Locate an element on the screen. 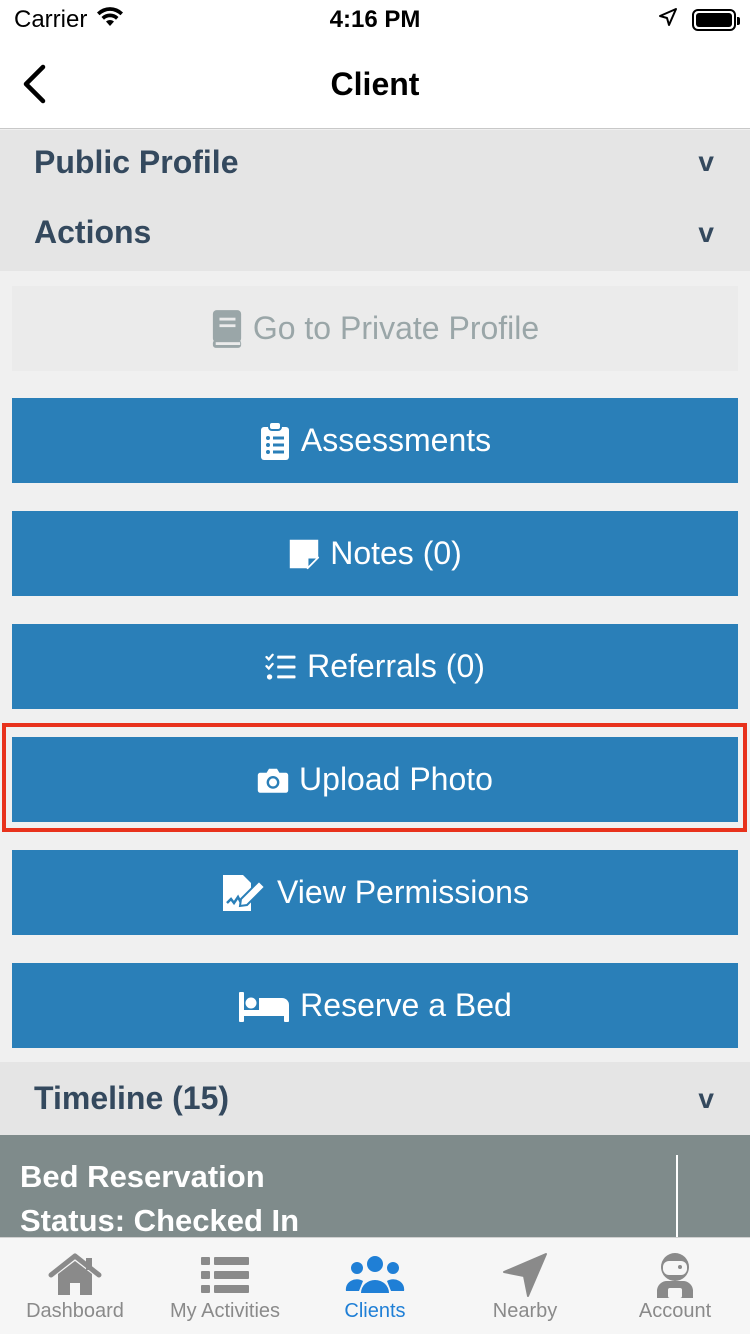 This screenshot has width=750, height=1334. camera-icon is located at coordinates (273, 780).